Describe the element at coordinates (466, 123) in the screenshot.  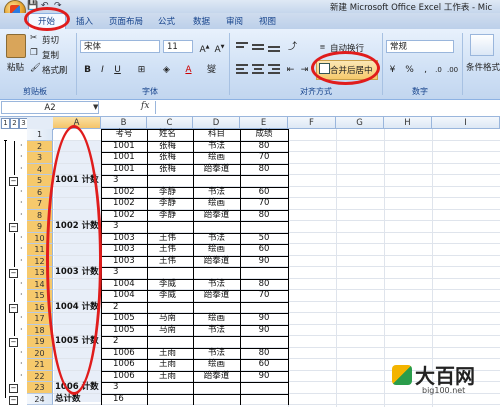
I see `col-header-i: I` at that location.